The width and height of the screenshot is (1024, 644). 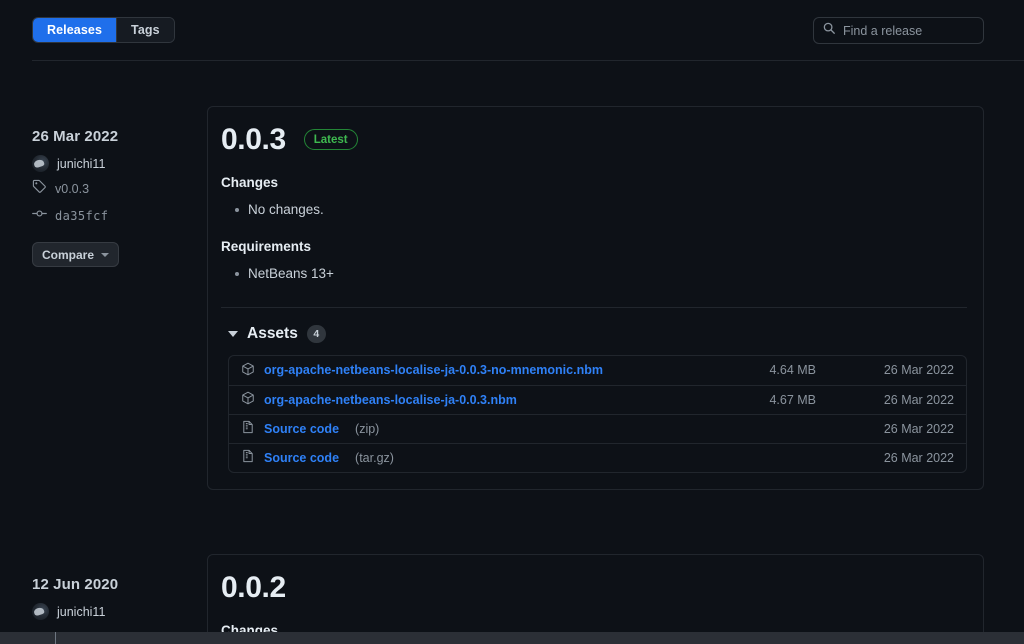 I want to click on tab-tags: Tags, so click(x=145, y=30).